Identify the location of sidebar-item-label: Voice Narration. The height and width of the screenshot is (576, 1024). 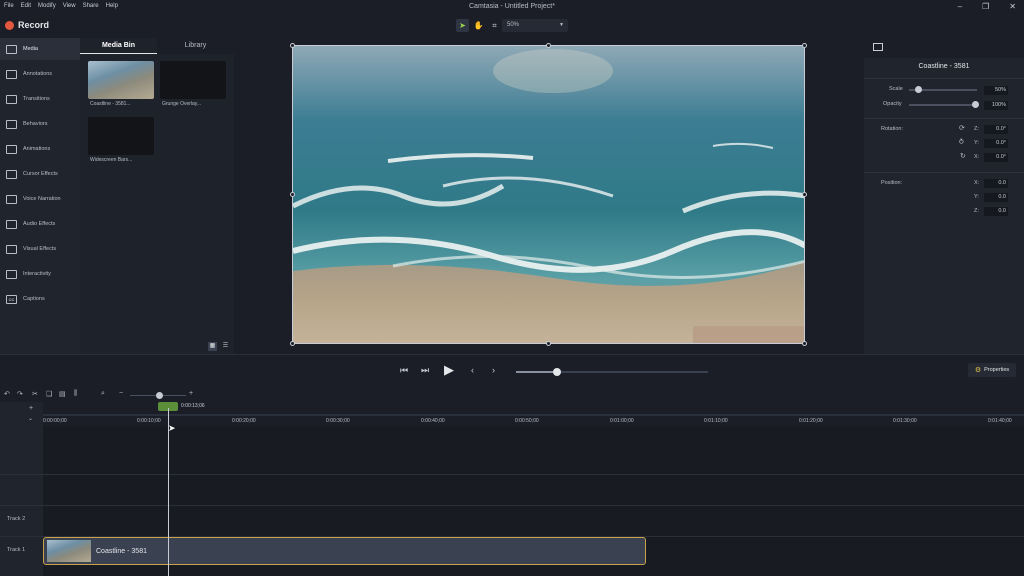
(42, 199).